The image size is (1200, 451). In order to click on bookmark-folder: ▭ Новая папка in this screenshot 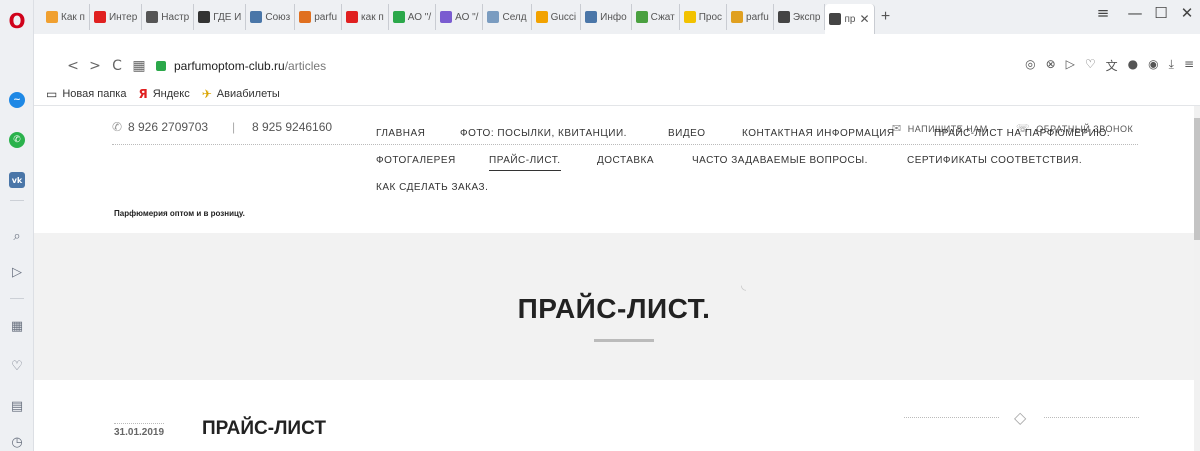, I will do `click(86, 94)`.